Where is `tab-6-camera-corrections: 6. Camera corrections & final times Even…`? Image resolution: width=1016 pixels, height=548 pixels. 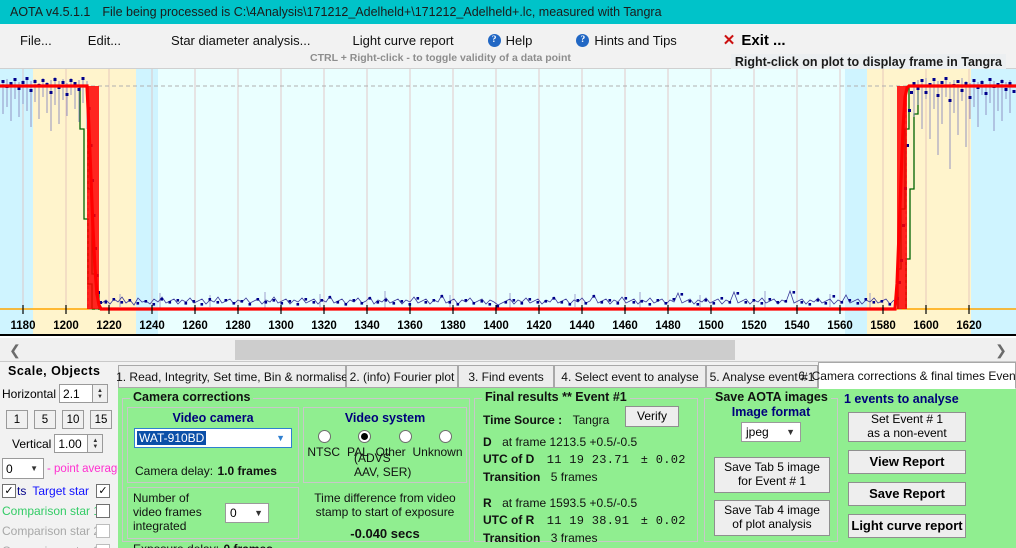 tab-6-camera-corrections: 6. Camera corrections & final times Even… is located at coordinates (907, 375).